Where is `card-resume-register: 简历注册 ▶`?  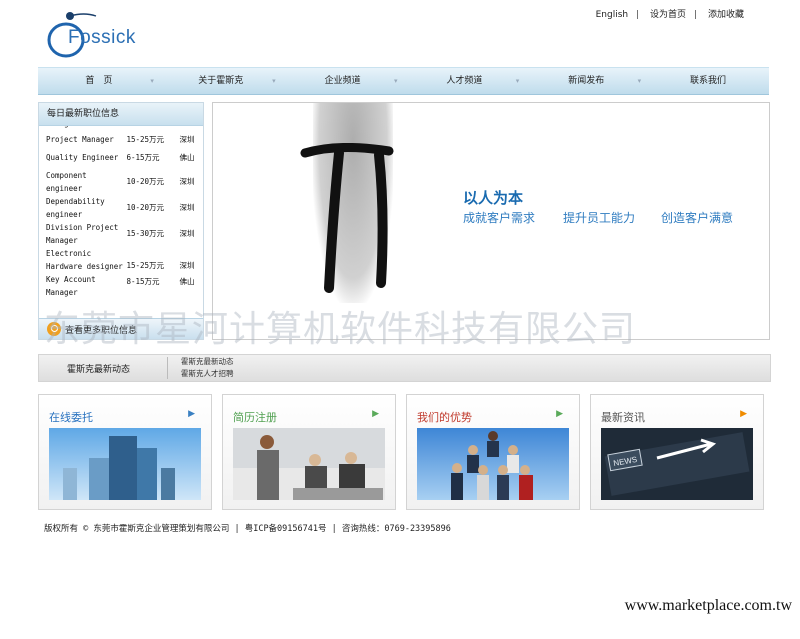 card-resume-register: 简历注册 ▶ is located at coordinates (309, 452).